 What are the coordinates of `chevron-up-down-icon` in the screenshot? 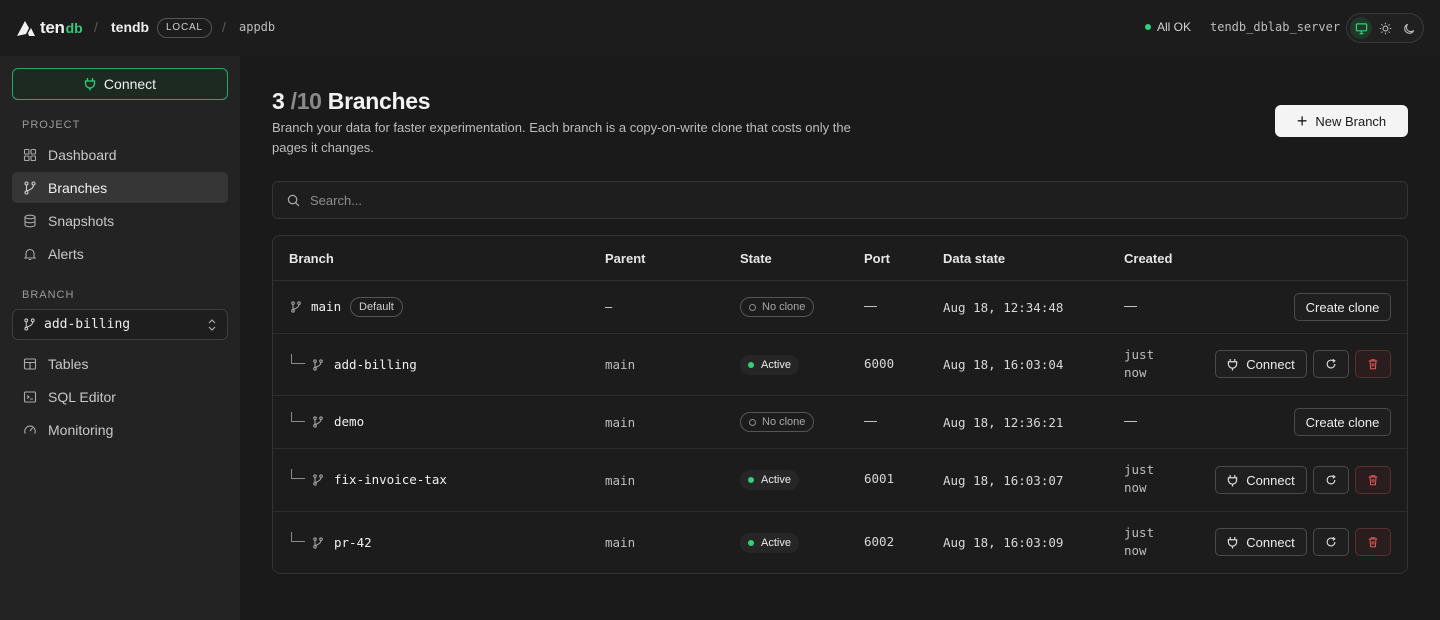 It's located at (212, 325).